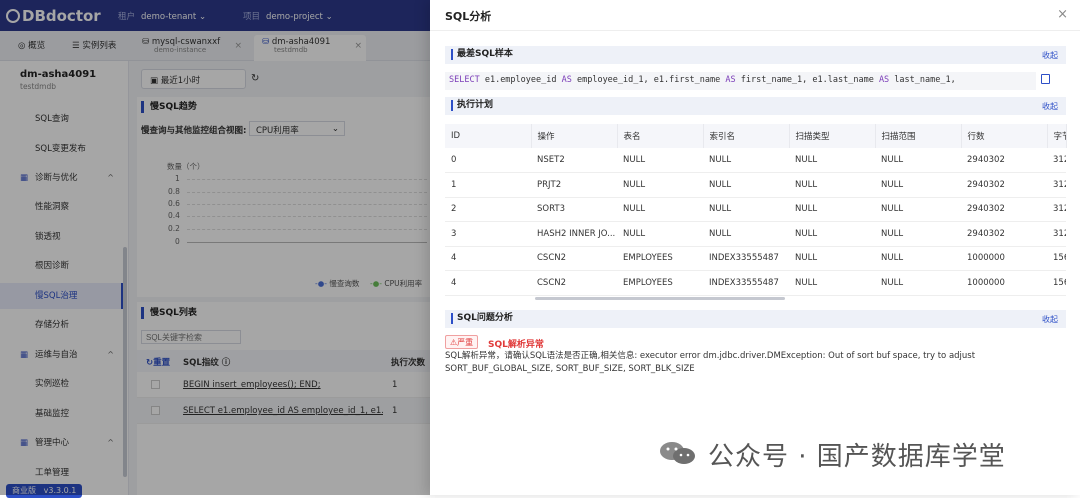 The height and width of the screenshot is (498, 1080). Describe the element at coordinates (660, 298) in the screenshot. I see `horizontal-scrollbar` at that location.